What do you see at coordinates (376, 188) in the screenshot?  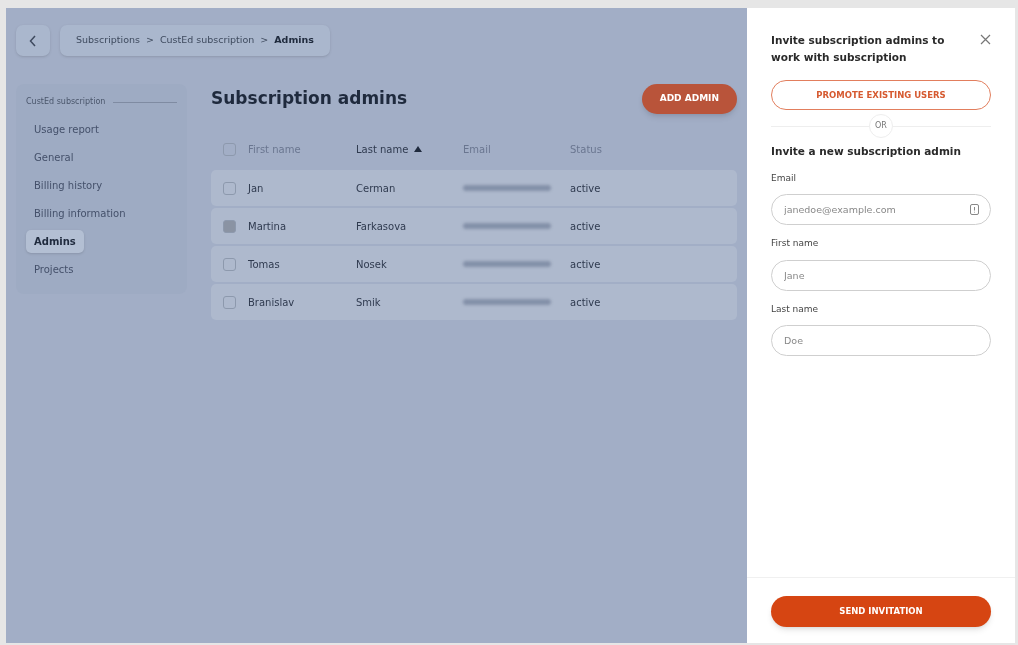 I see `table-cell-text: Cerman` at bounding box center [376, 188].